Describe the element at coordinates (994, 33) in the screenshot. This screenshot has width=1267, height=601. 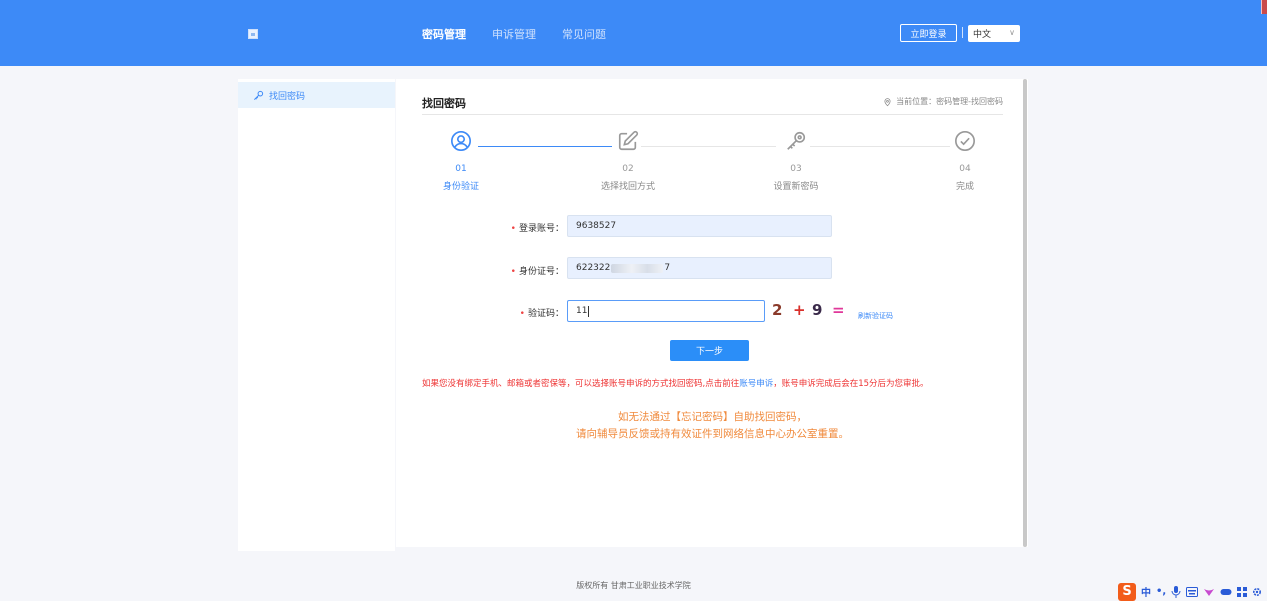
I see `language-select: 中文 ∨` at that location.